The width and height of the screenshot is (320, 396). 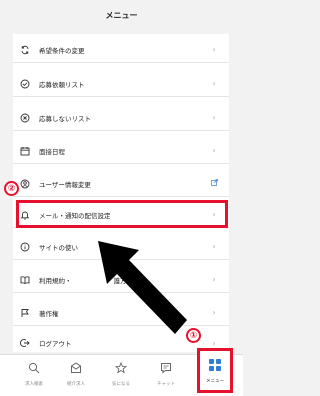 I want to click on menu-item-user-info: ユーザー情報変更, so click(x=121, y=184).